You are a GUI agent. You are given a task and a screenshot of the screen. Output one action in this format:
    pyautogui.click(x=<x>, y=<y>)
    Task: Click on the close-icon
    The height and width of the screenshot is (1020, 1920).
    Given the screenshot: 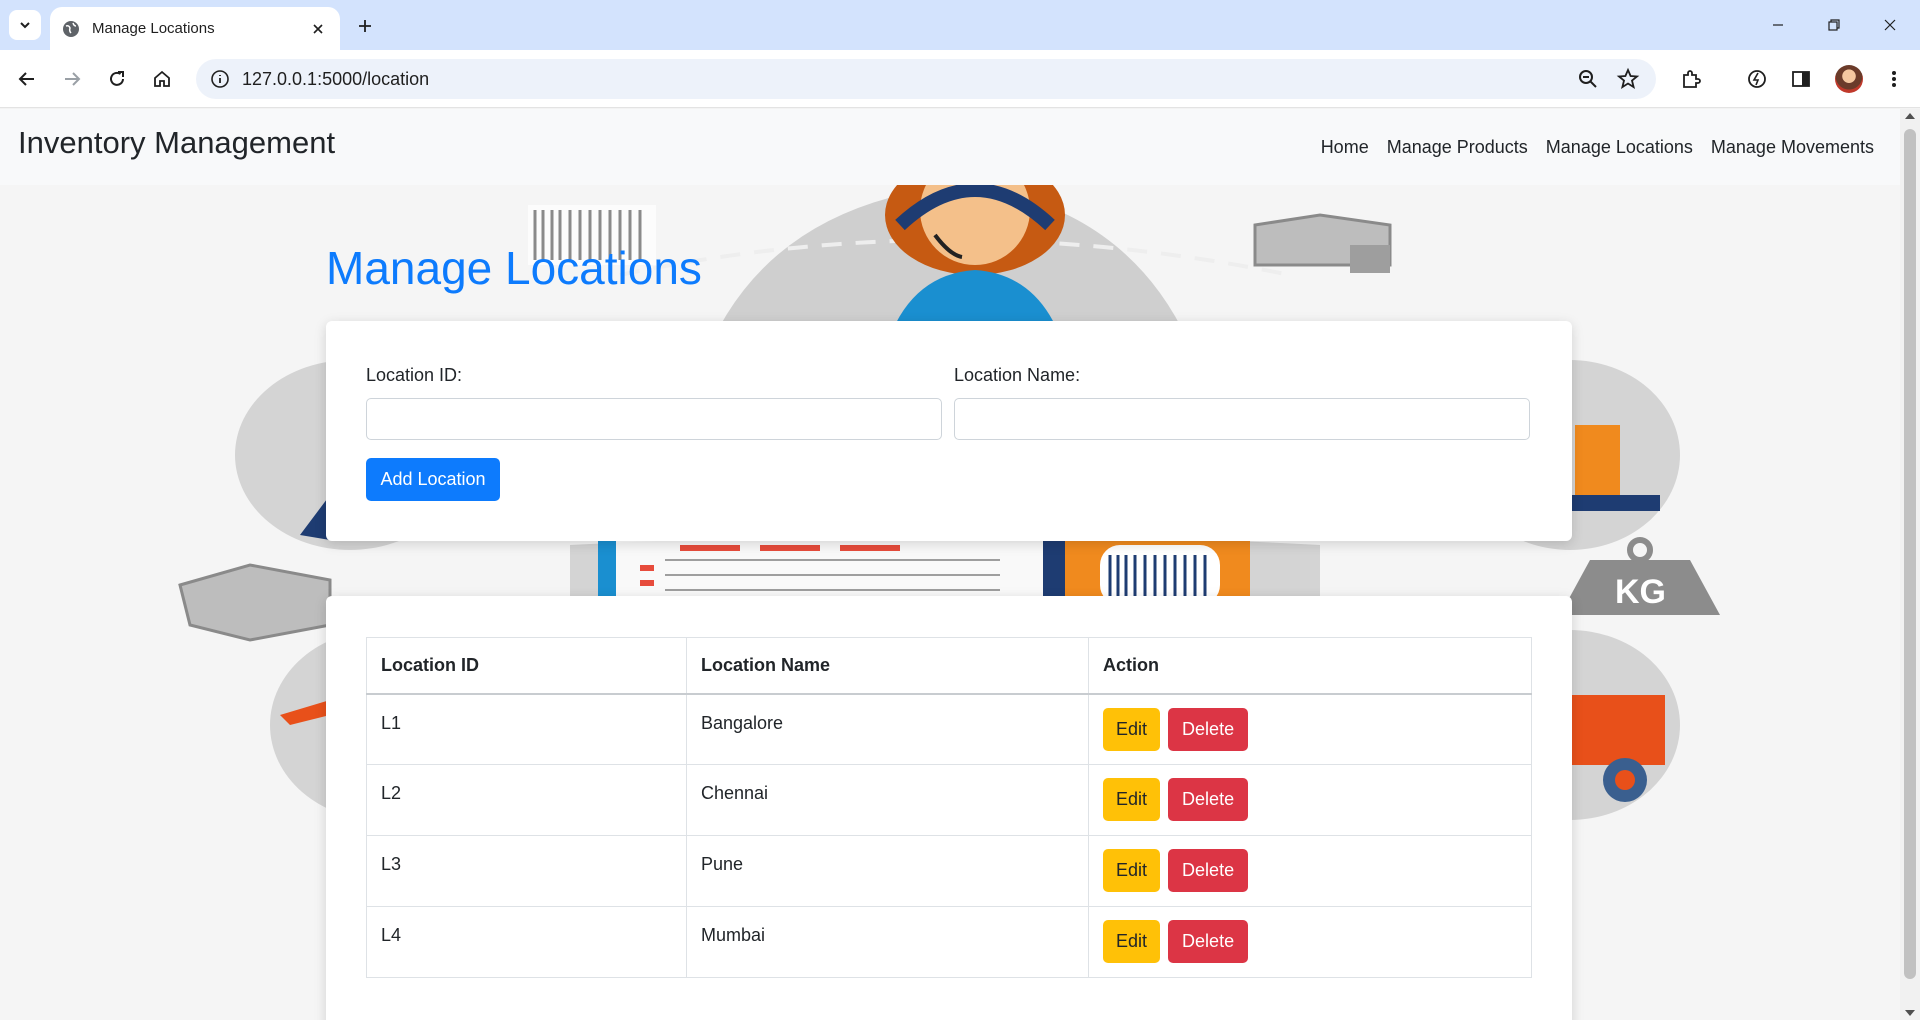 What is the action you would take?
    pyautogui.click(x=1890, y=25)
    